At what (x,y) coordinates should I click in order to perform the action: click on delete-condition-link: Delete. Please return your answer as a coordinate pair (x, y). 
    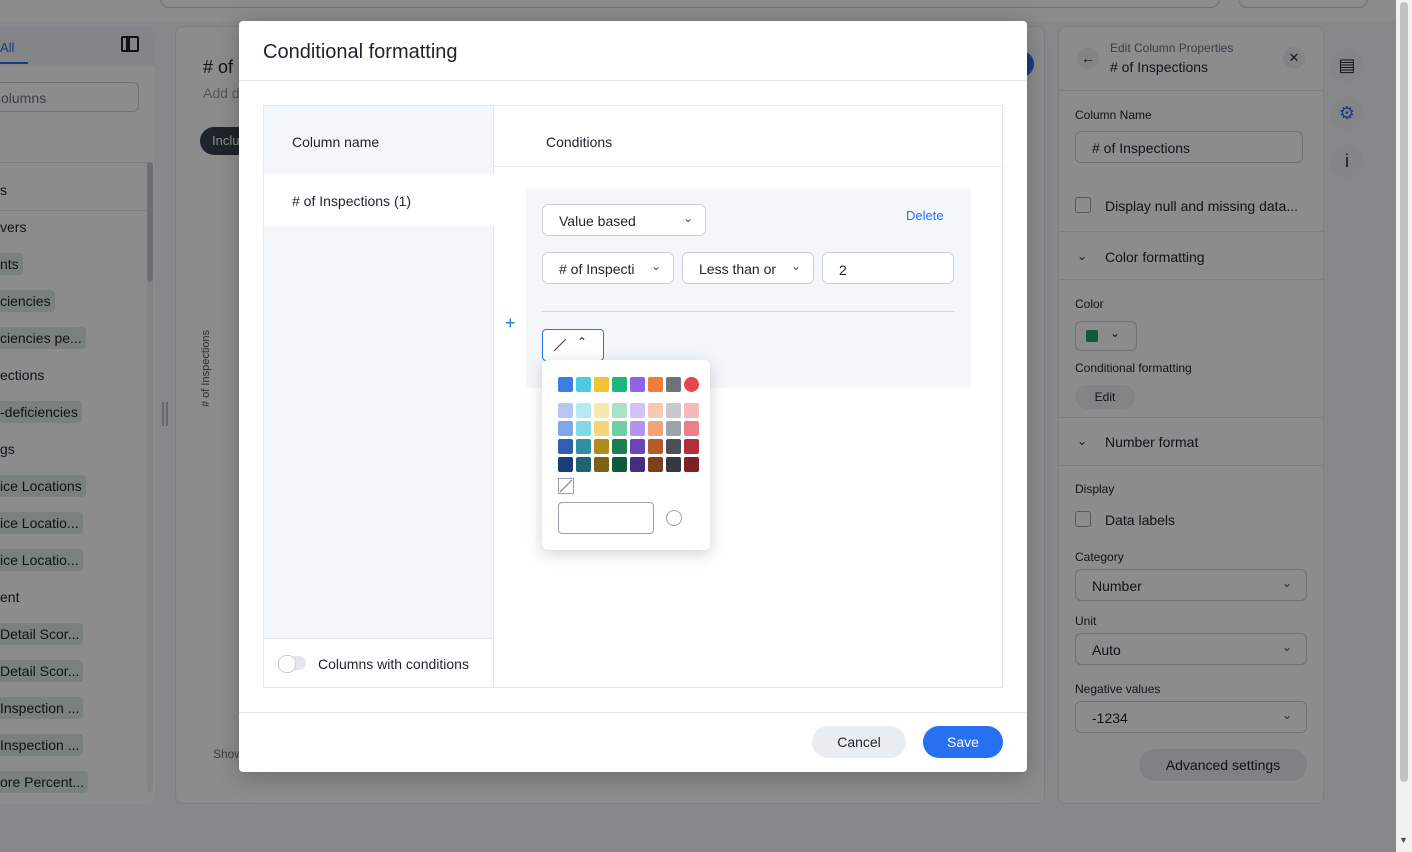
    Looking at the image, I should click on (925, 215).